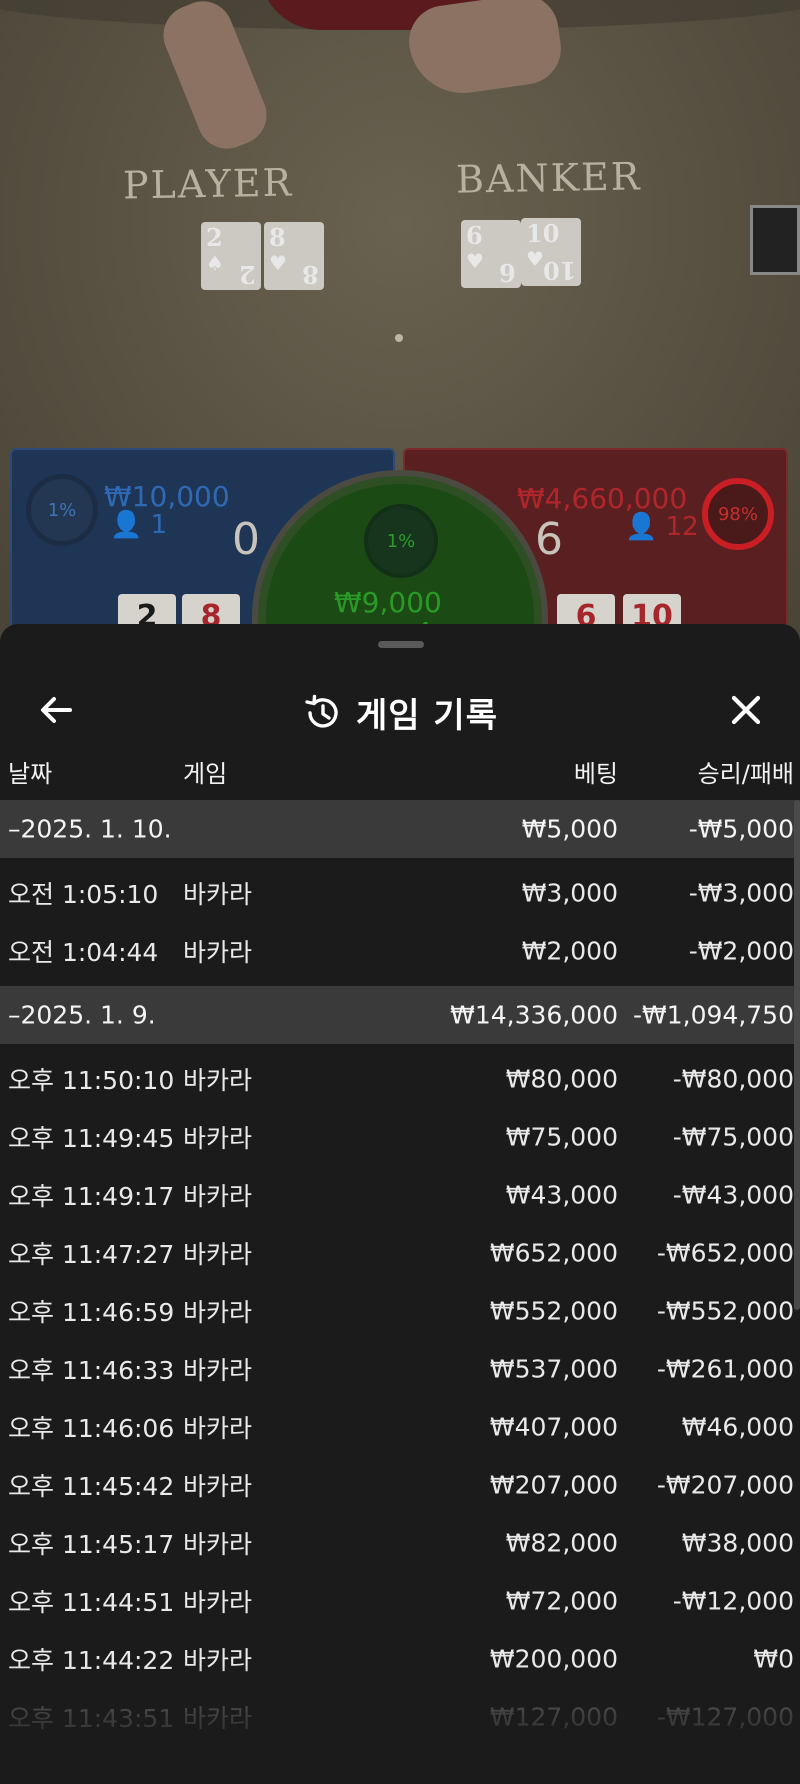 The width and height of the screenshot is (800, 1784). Describe the element at coordinates (400, 893) in the screenshot. I see `table-row: 오전 1:05:10 바카라 ₩3,000 -₩3,000` at that location.